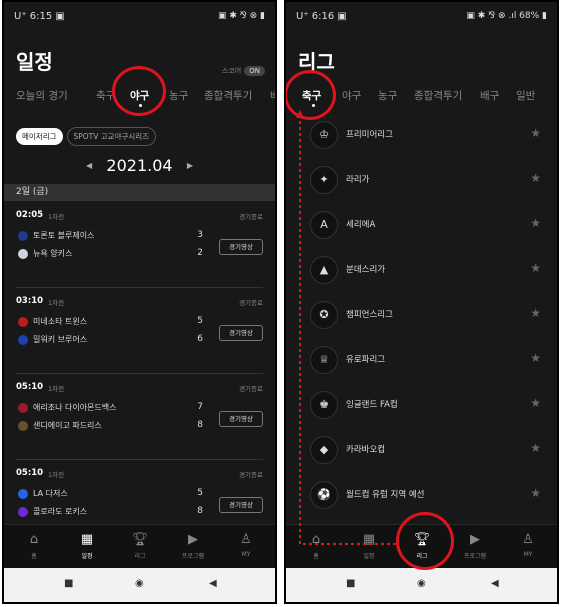 This screenshot has height=607, width=561. I want to click on league-logo-icon: ♕, so click(324, 360).